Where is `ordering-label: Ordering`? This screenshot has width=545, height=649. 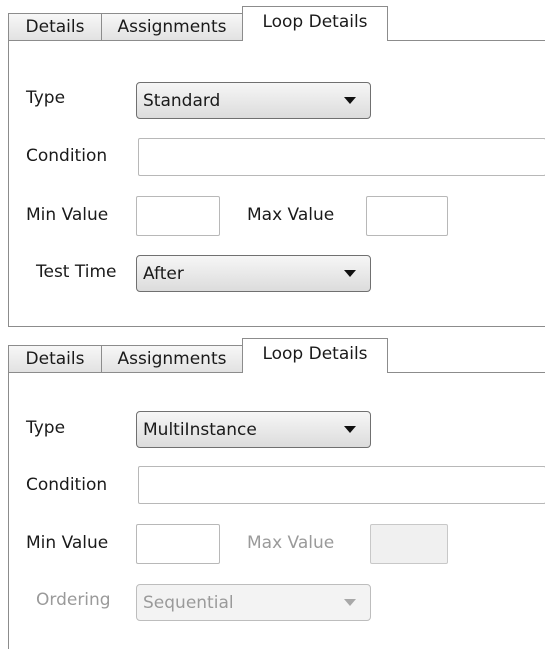 ordering-label: Ordering is located at coordinates (73, 600).